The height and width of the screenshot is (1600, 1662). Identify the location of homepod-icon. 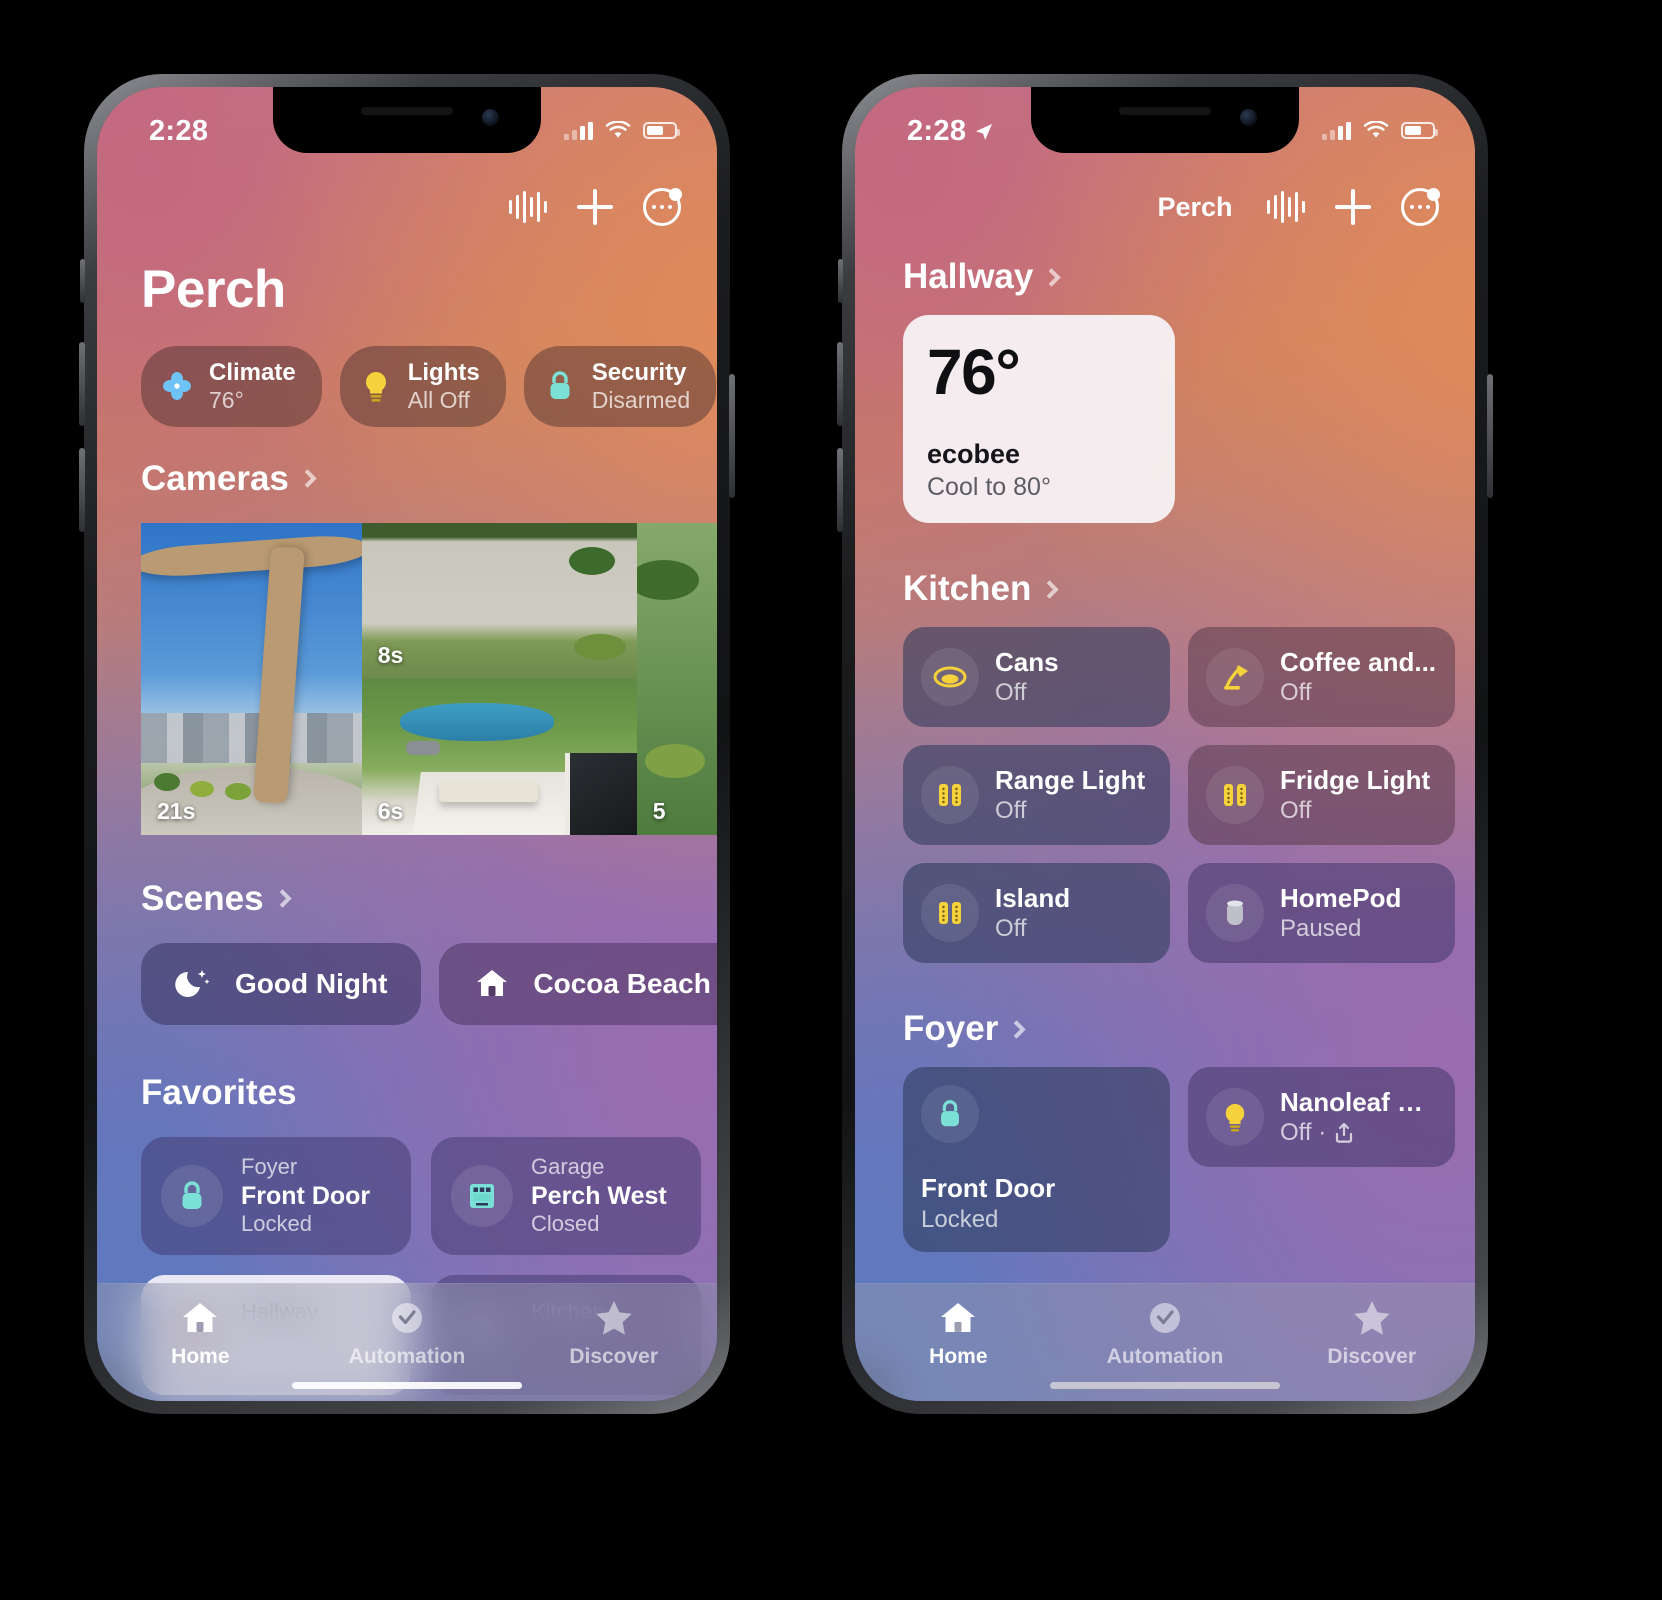
(1235, 913).